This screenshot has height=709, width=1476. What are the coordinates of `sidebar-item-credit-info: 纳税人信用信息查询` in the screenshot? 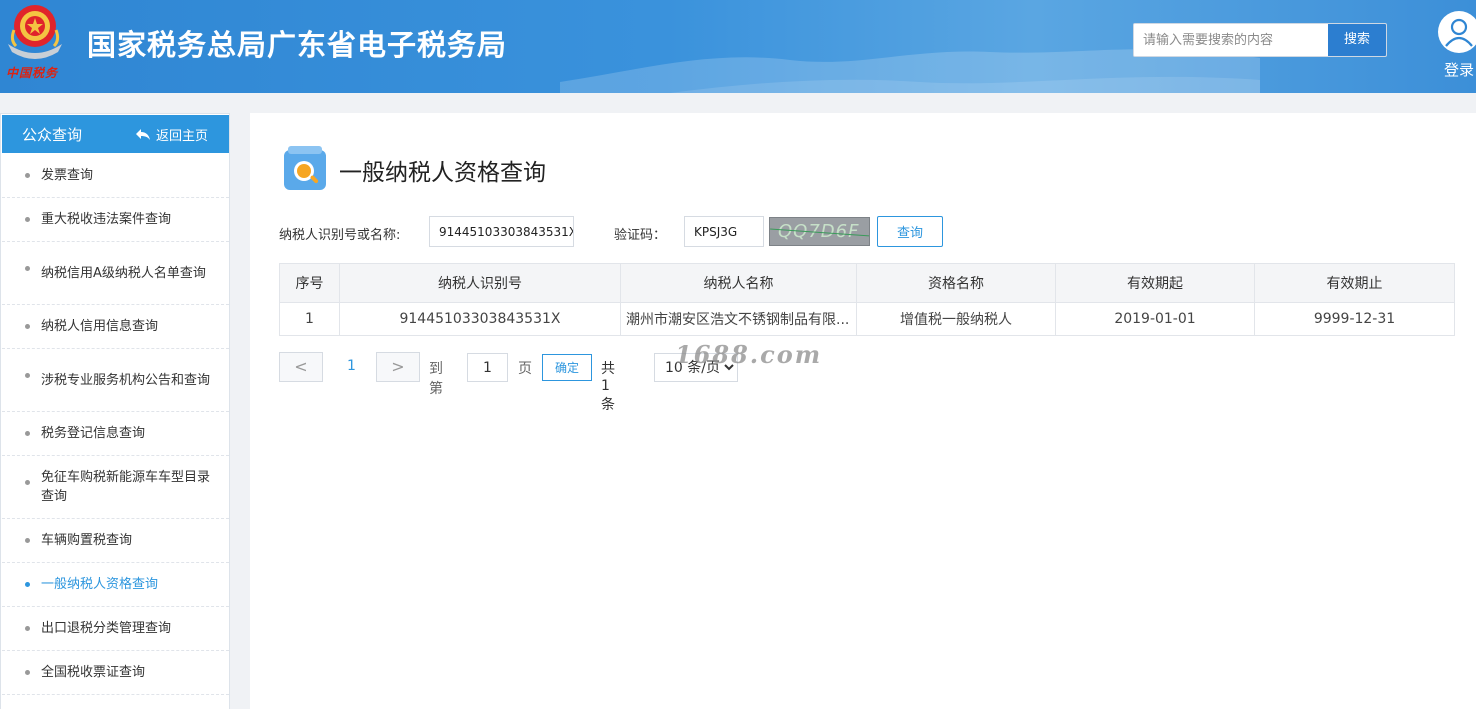 It's located at (115, 327).